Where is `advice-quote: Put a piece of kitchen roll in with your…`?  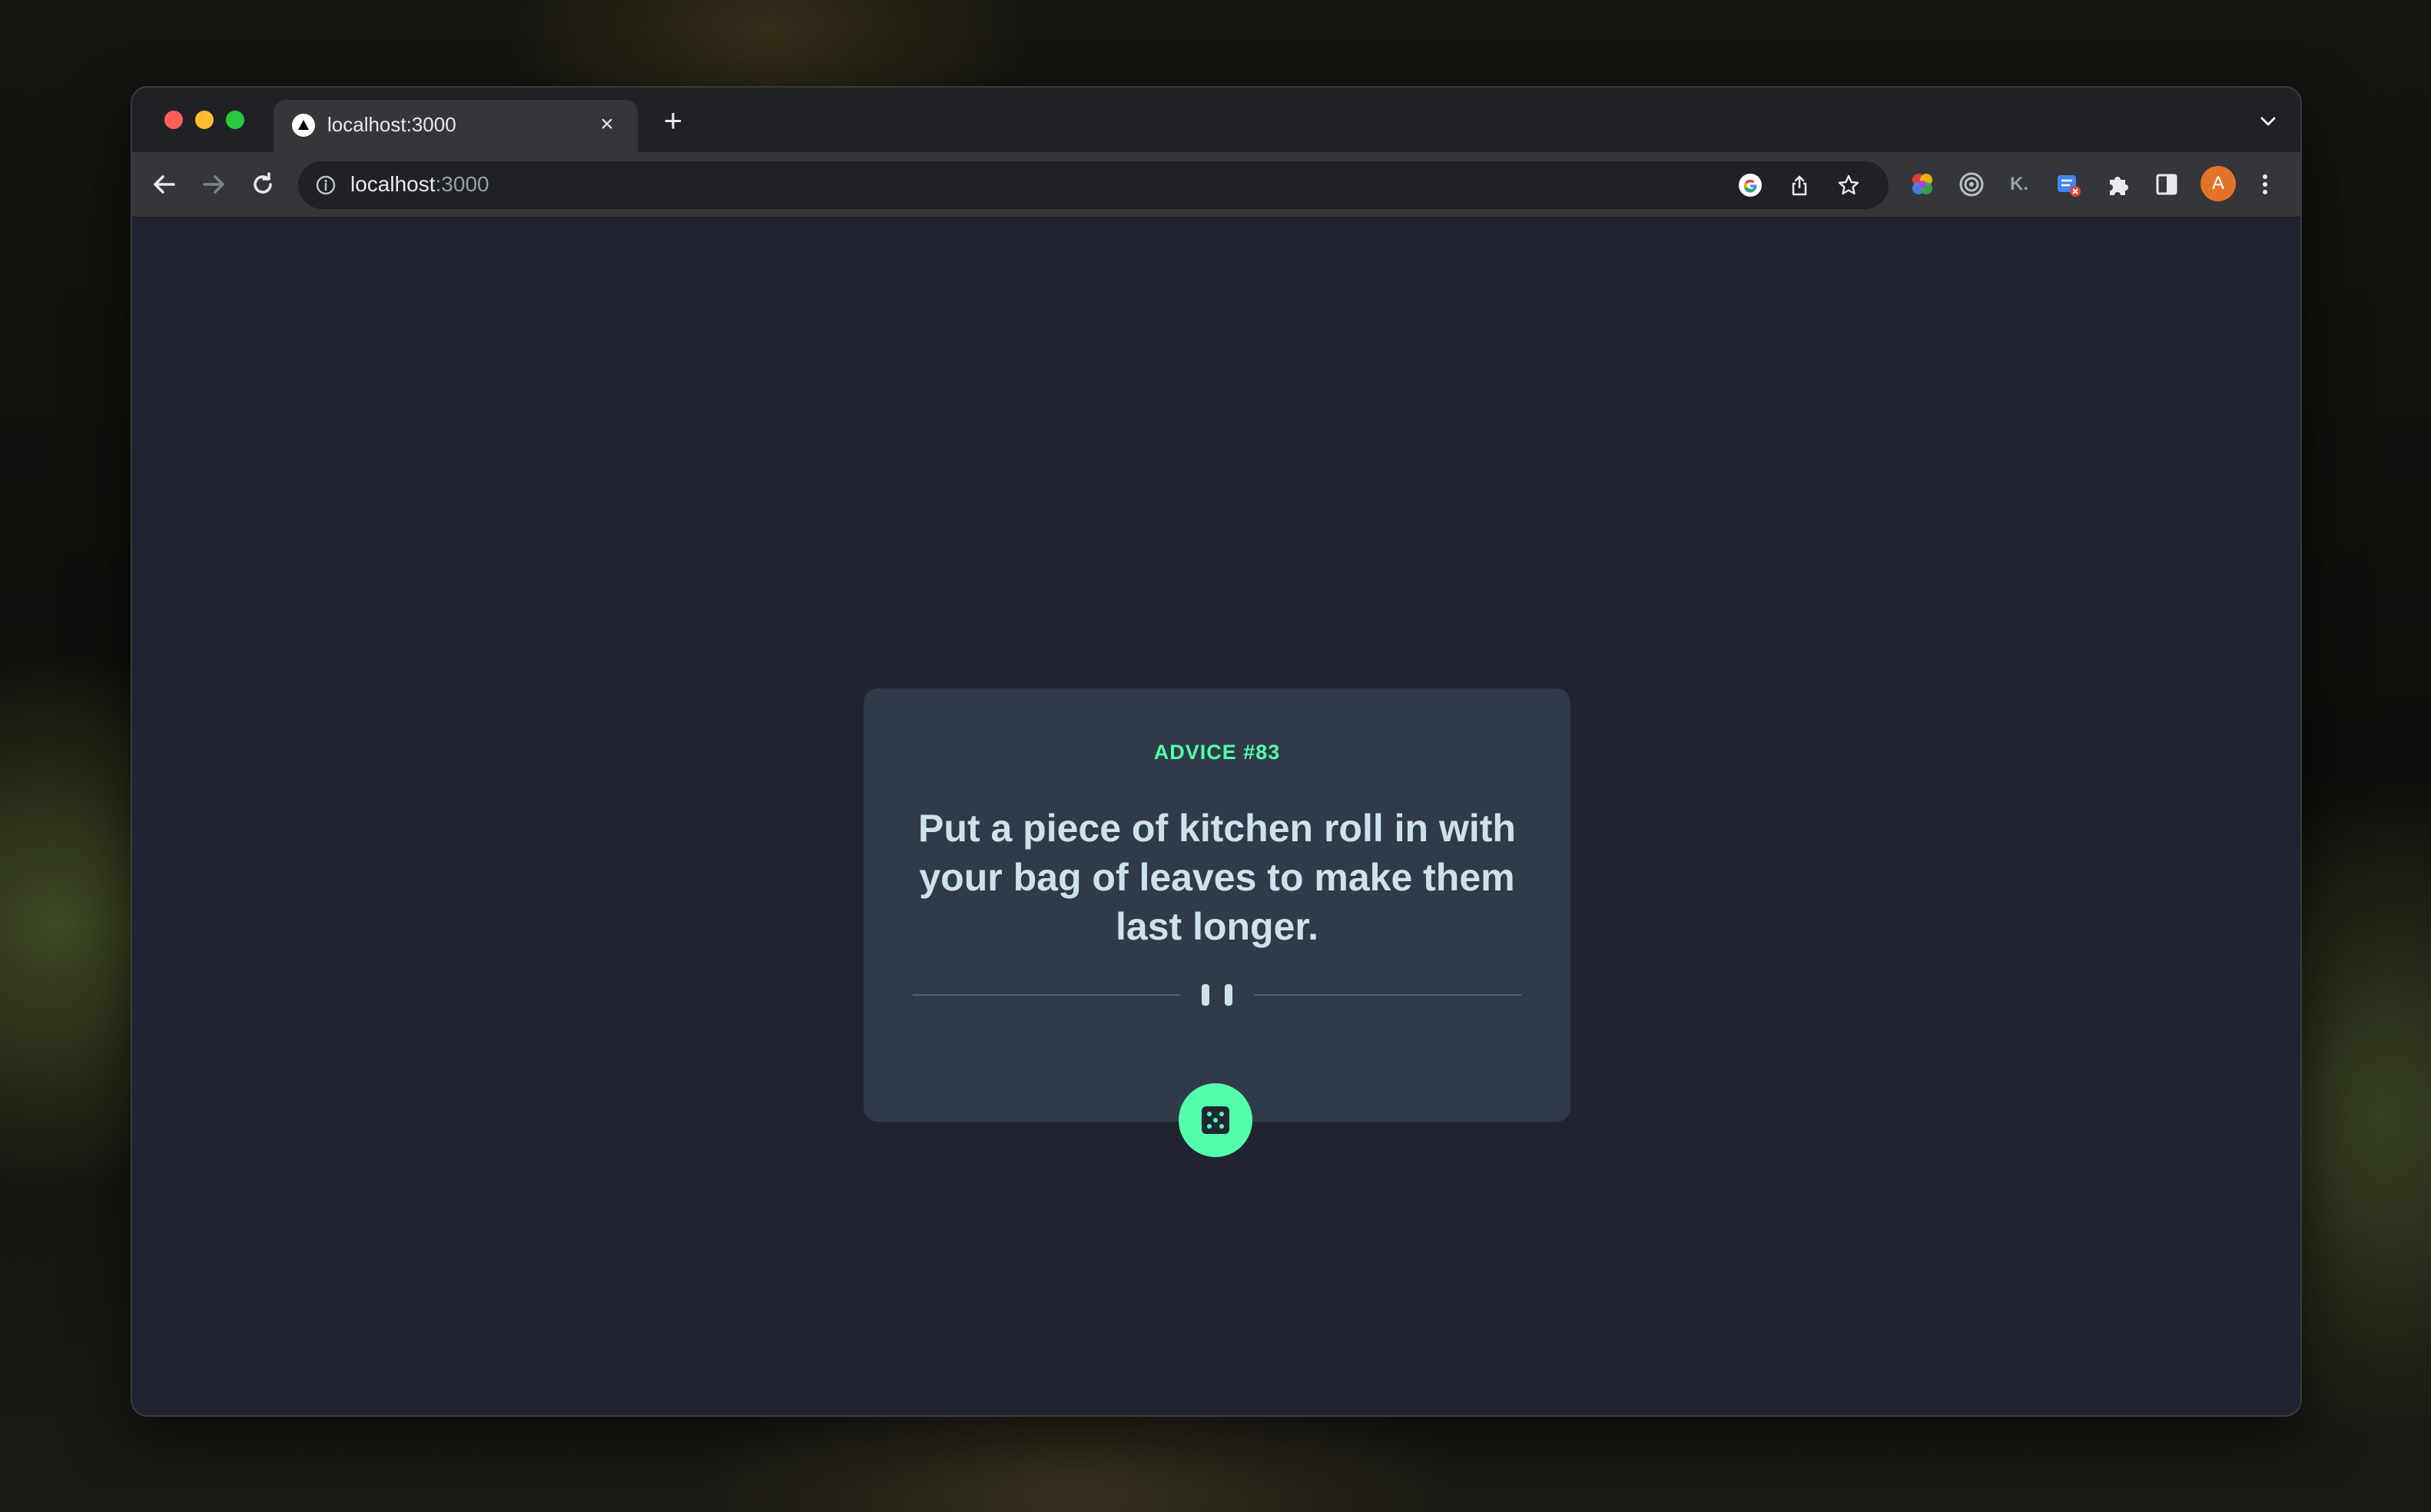
advice-quote: Put a piece of kitchen roll in with your… is located at coordinates (1217, 877).